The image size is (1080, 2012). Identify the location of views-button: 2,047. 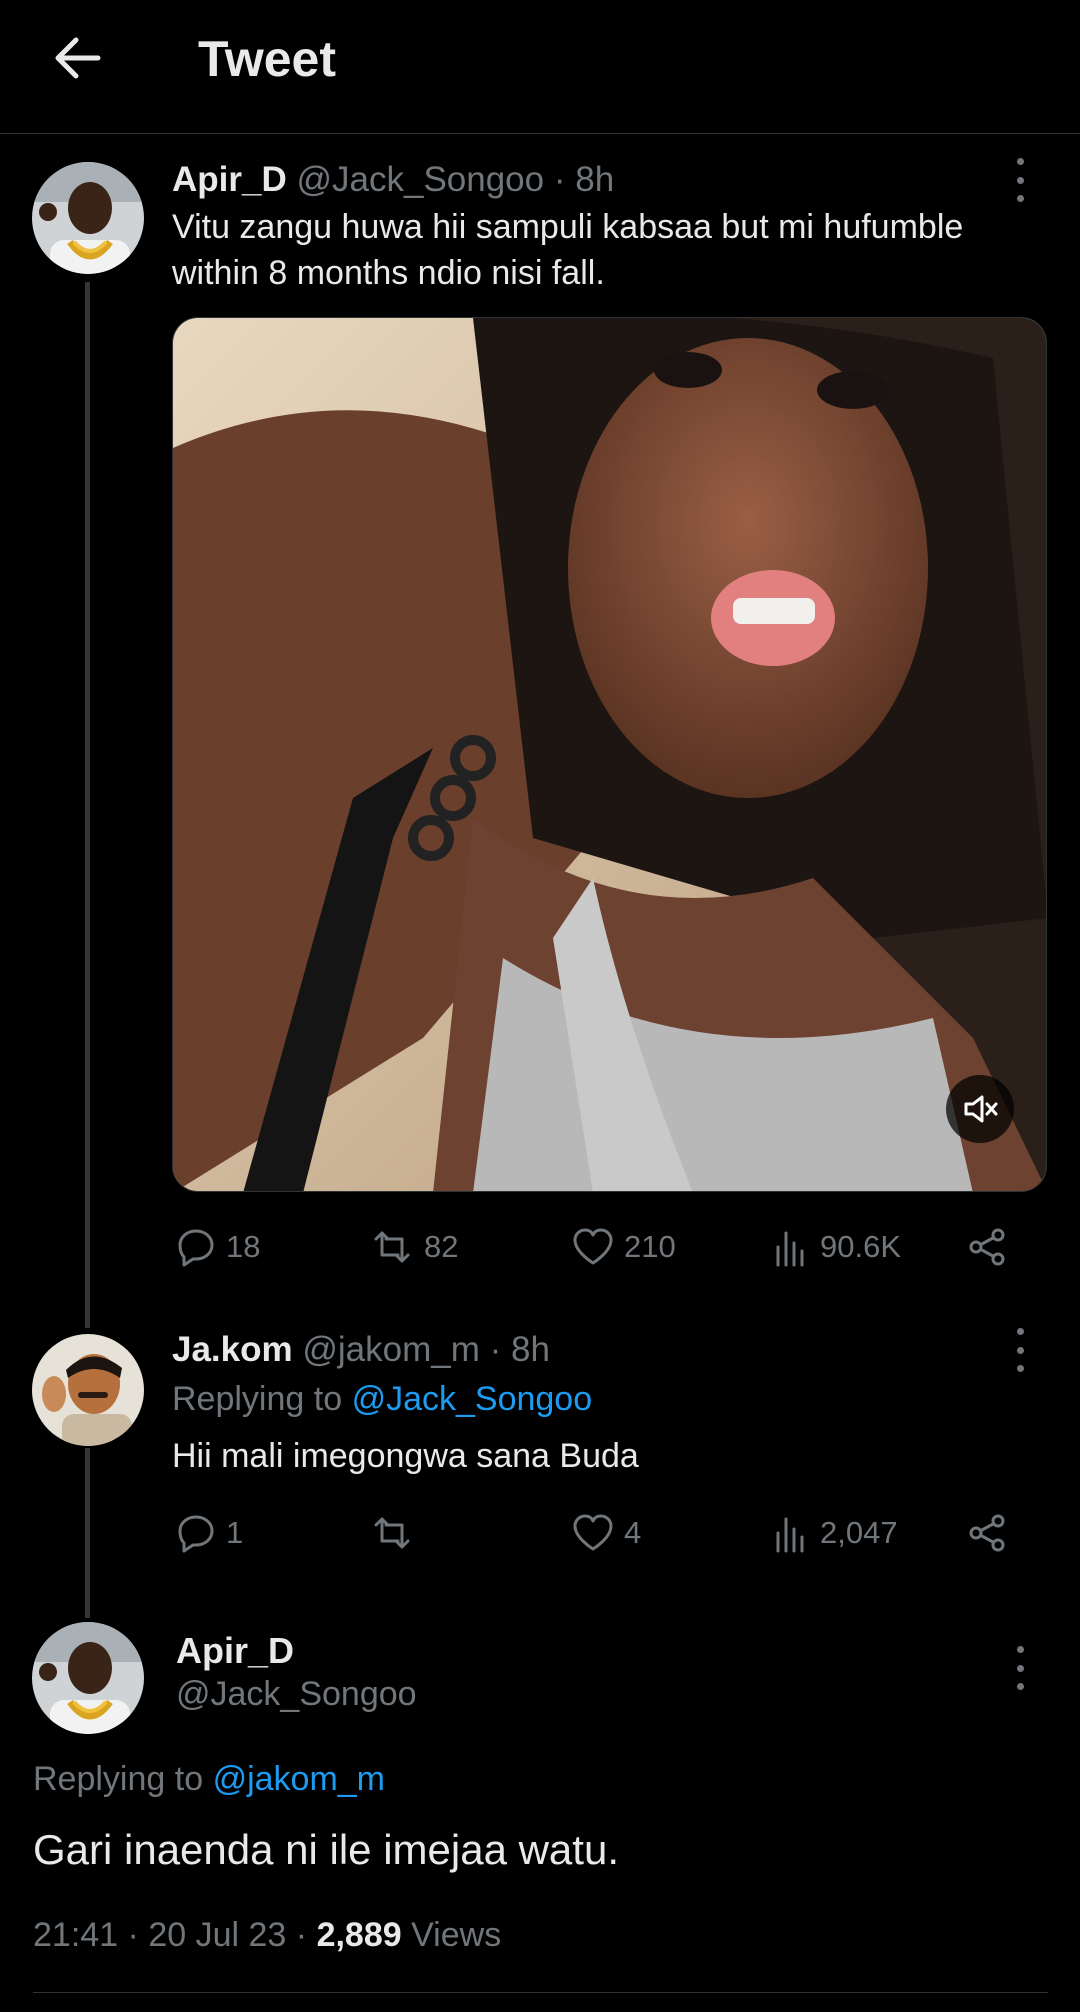
(835, 1533).